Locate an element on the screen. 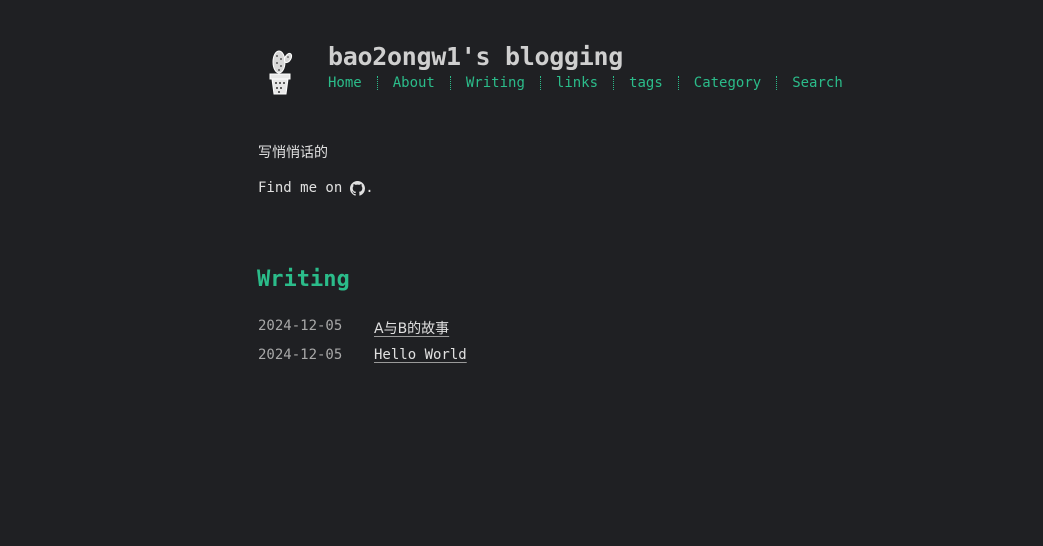 The height and width of the screenshot is (546, 1043). post-item: 2024-12-05 Hello World is located at coordinates (362, 361).